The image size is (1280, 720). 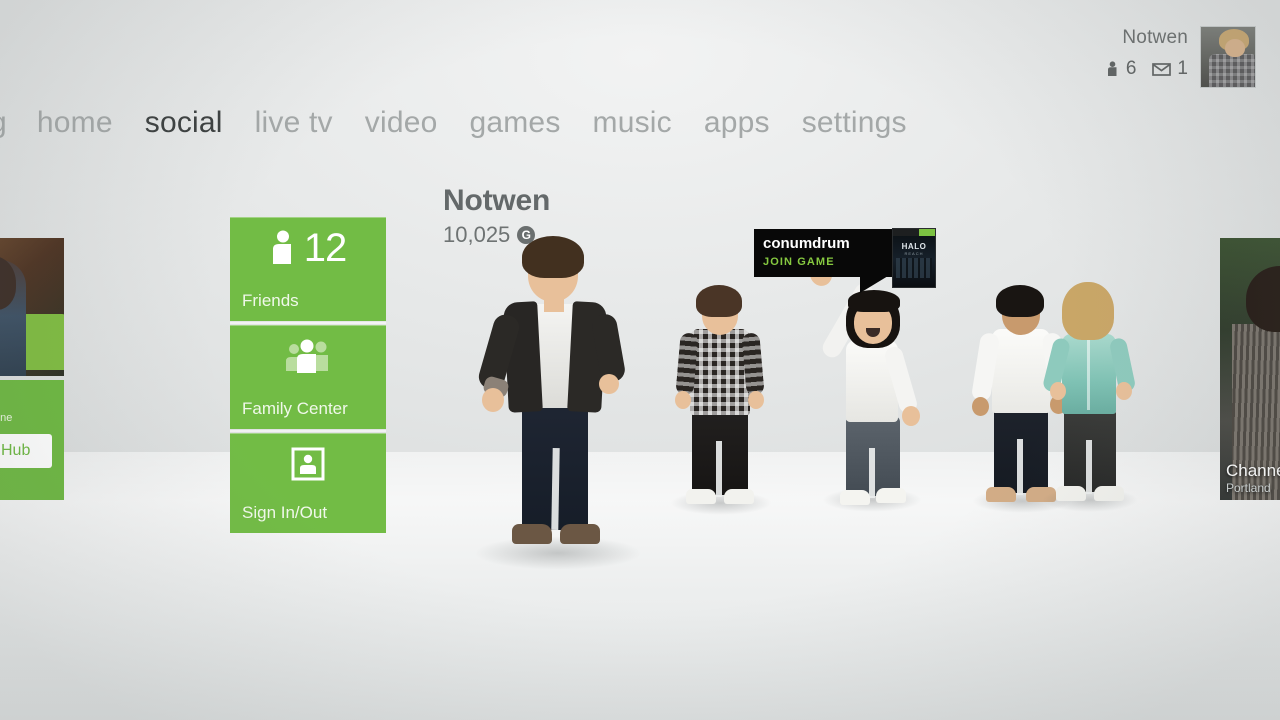 I want to click on gamerscore-value: 10,025, so click(x=477, y=234).